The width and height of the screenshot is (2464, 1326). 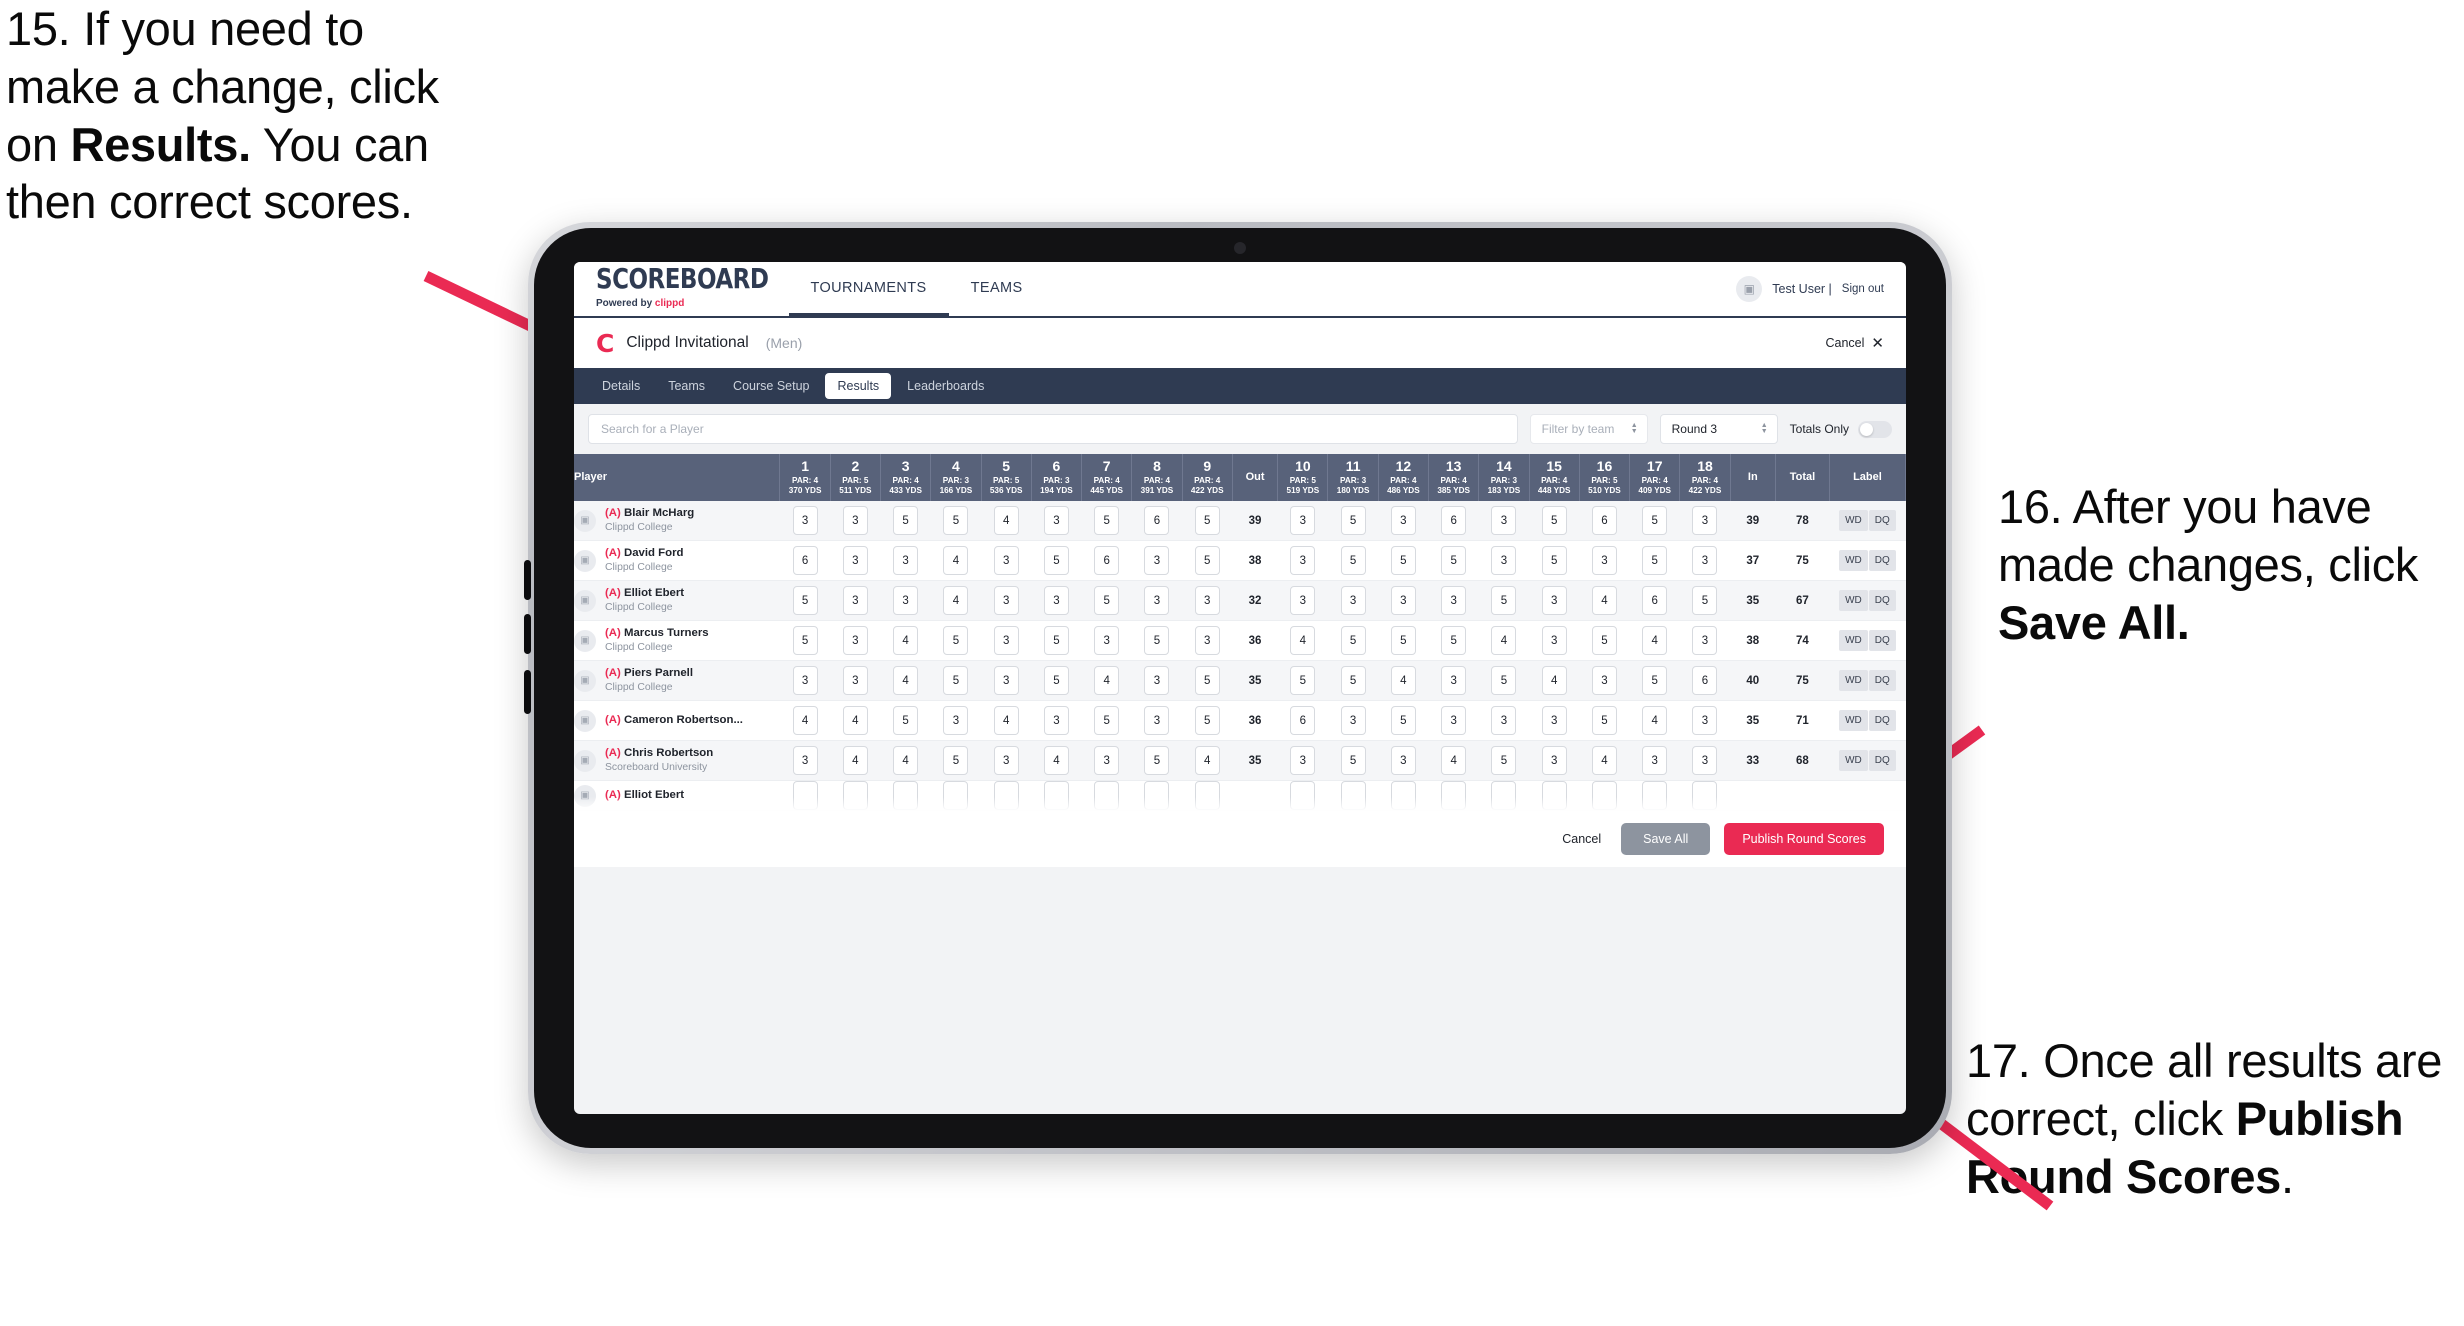 I want to click on save-all-button: Save All, so click(x=1666, y=839).